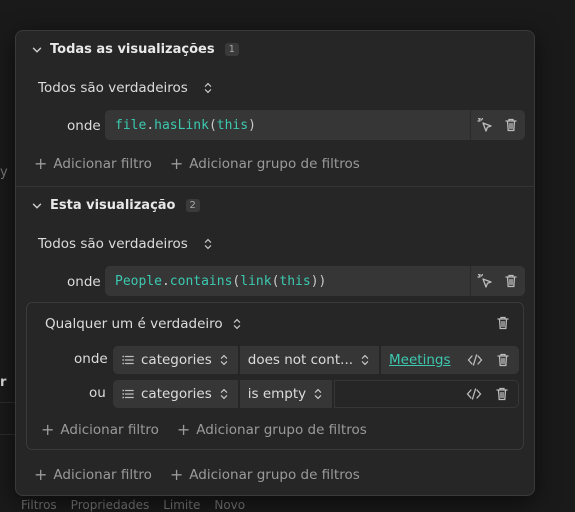  I want to click on formula-paren: (, so click(212, 125).